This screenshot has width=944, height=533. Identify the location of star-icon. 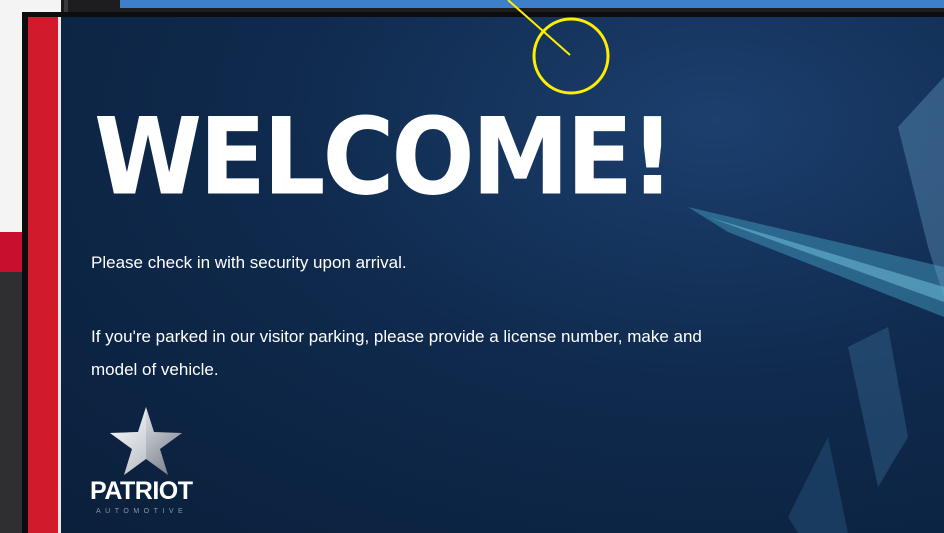
(146, 441).